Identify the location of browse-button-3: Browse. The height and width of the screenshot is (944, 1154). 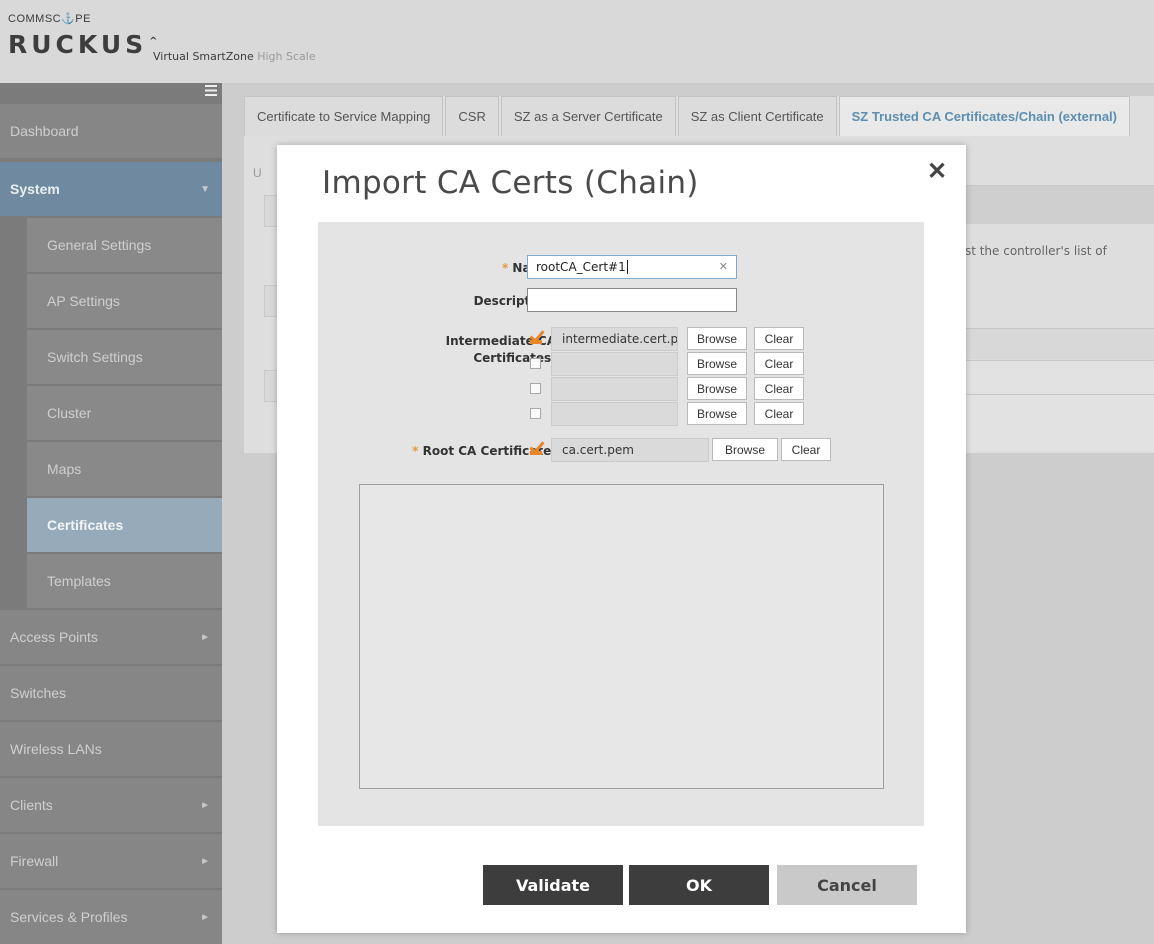
(717, 388).